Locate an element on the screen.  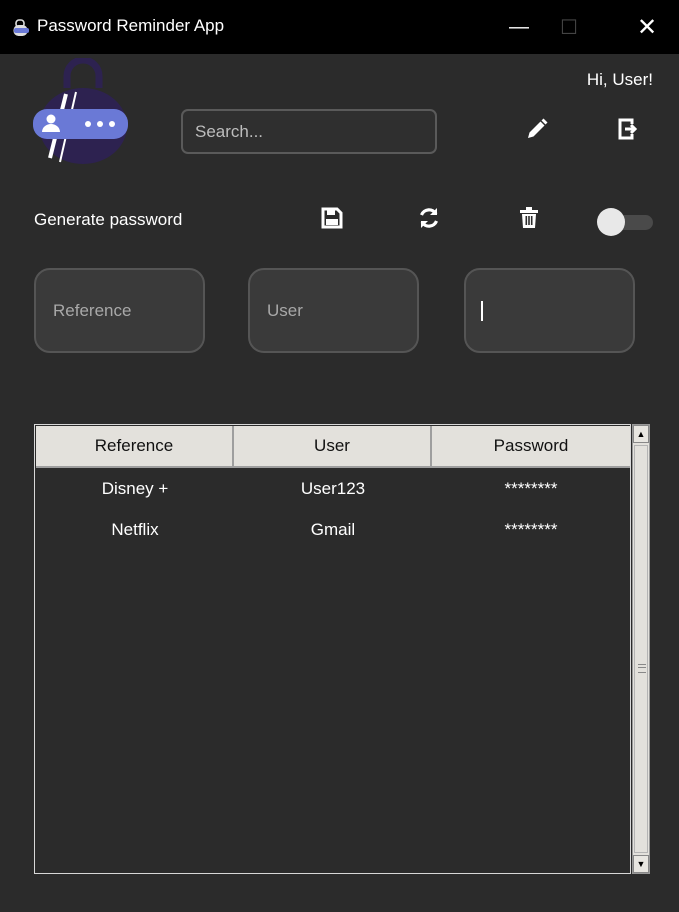
minimize-button: — is located at coordinates (519, 27).